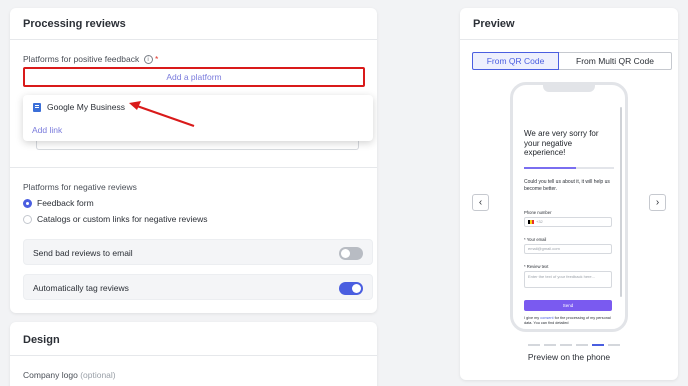 Image resolution: width=688 pixels, height=386 pixels. What do you see at coordinates (569, 357) in the screenshot?
I see `preview-caption: Preview on the phone` at bounding box center [569, 357].